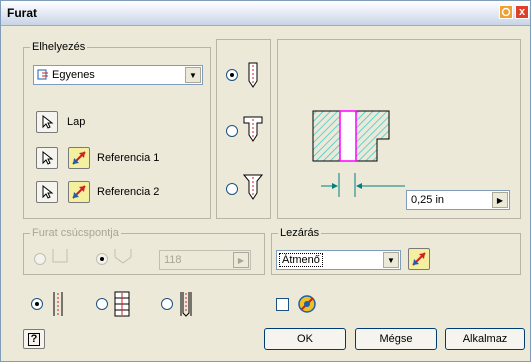  Describe the element at coordinates (37, 304) in the screenshot. I see `radio-simple-hole` at that location.